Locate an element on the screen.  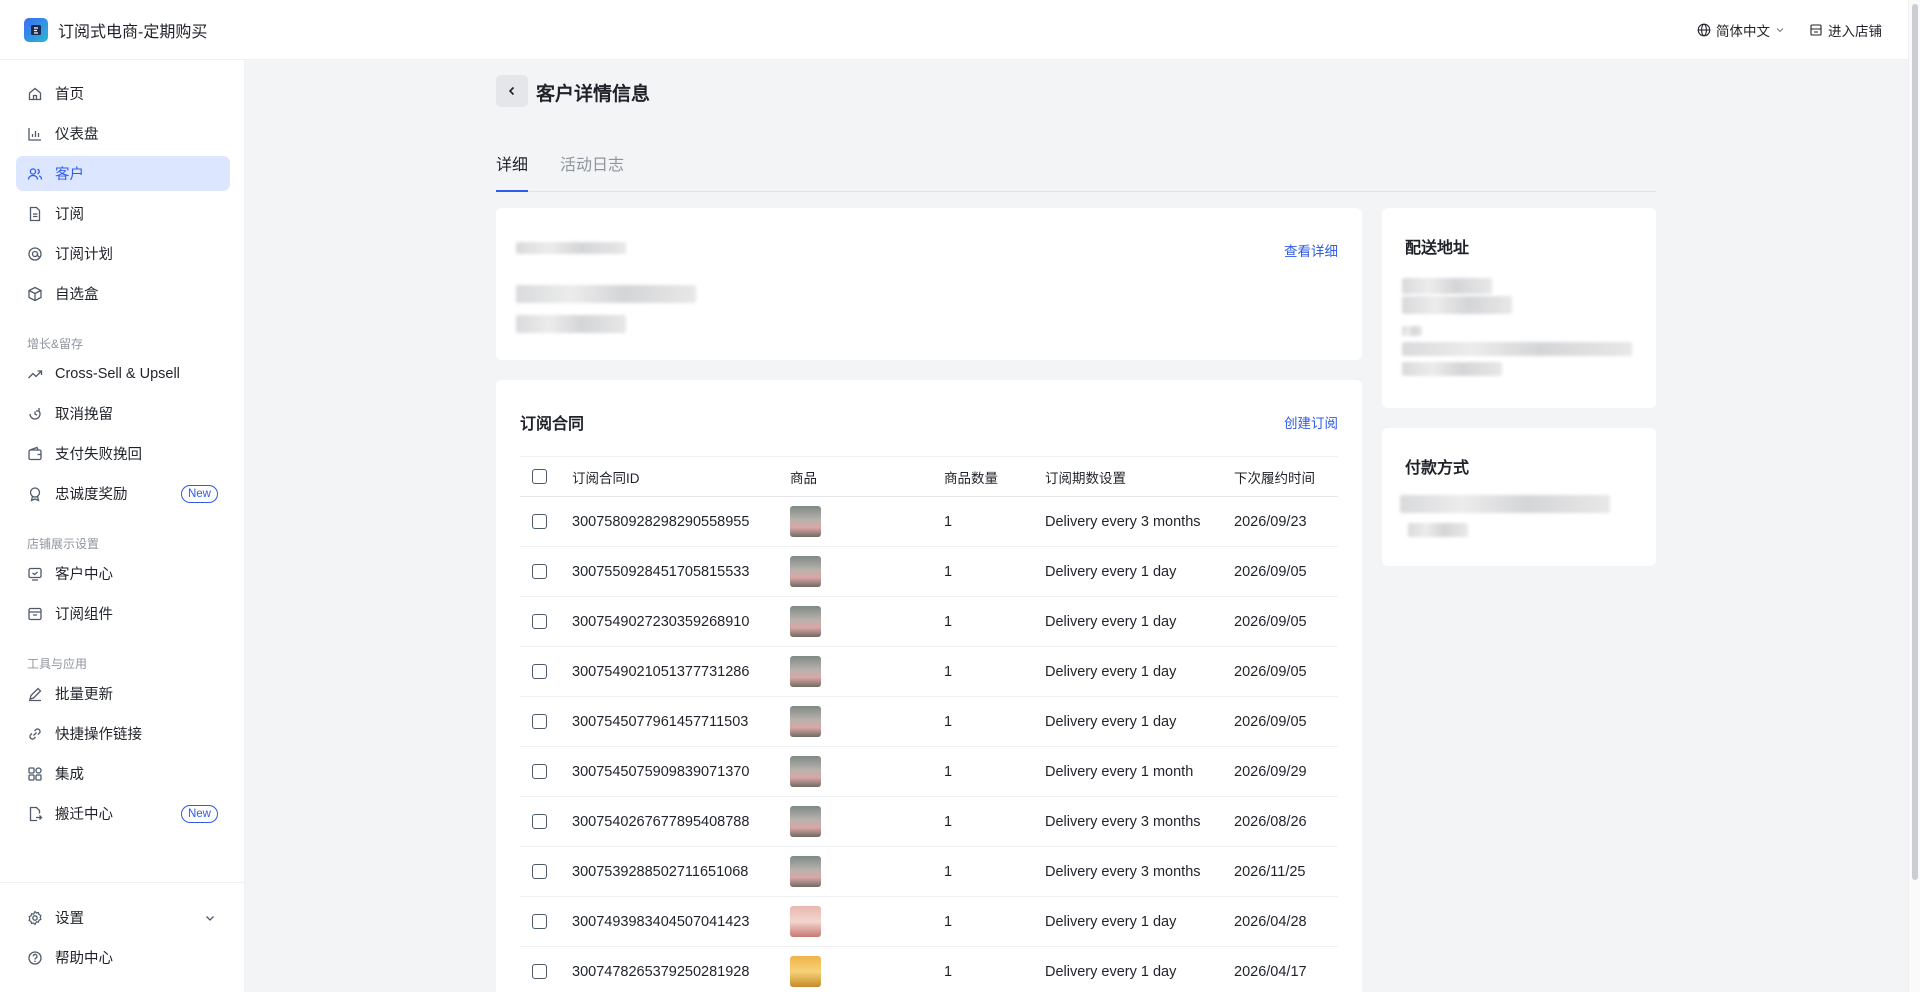
sidebar-item-help-center: 帮助中心 is located at coordinates (123, 957).